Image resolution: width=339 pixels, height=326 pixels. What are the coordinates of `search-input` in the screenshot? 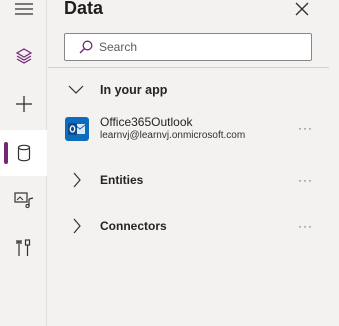 It's located at (199, 47).